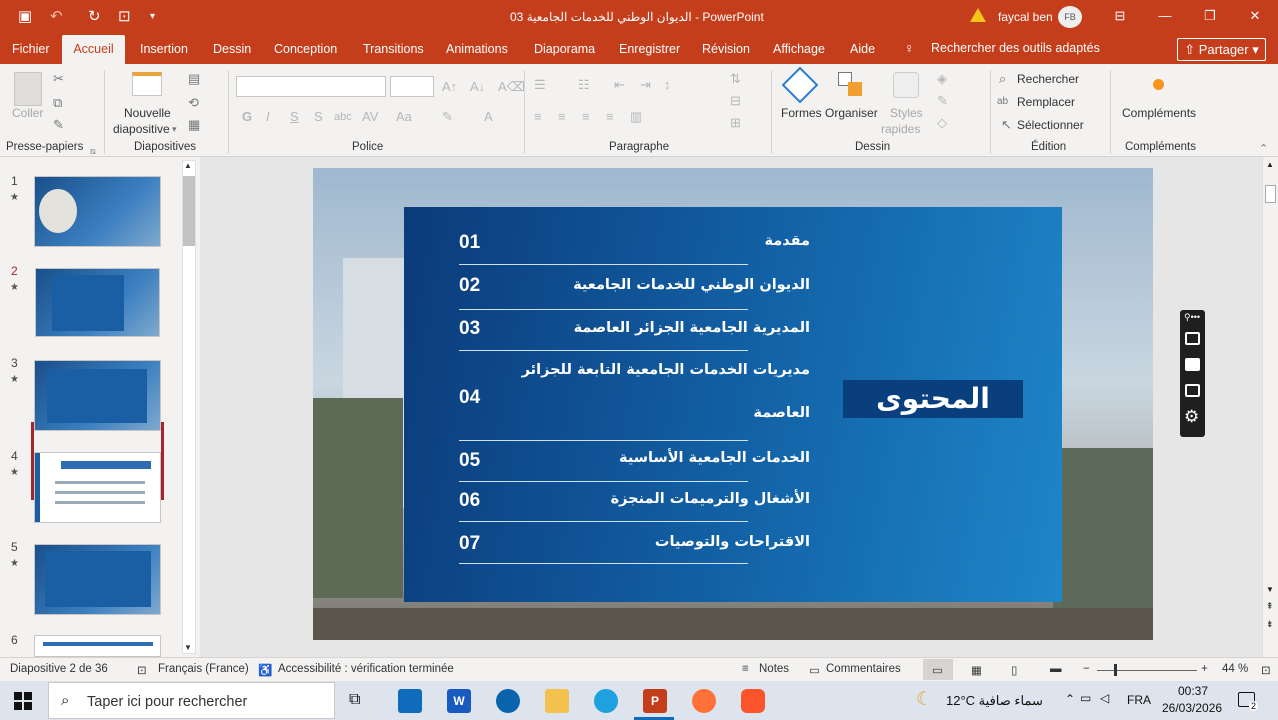 Image resolution: width=1278 pixels, height=720 pixels. What do you see at coordinates (1192, 390) in the screenshot?
I see `window-capture-icon` at bounding box center [1192, 390].